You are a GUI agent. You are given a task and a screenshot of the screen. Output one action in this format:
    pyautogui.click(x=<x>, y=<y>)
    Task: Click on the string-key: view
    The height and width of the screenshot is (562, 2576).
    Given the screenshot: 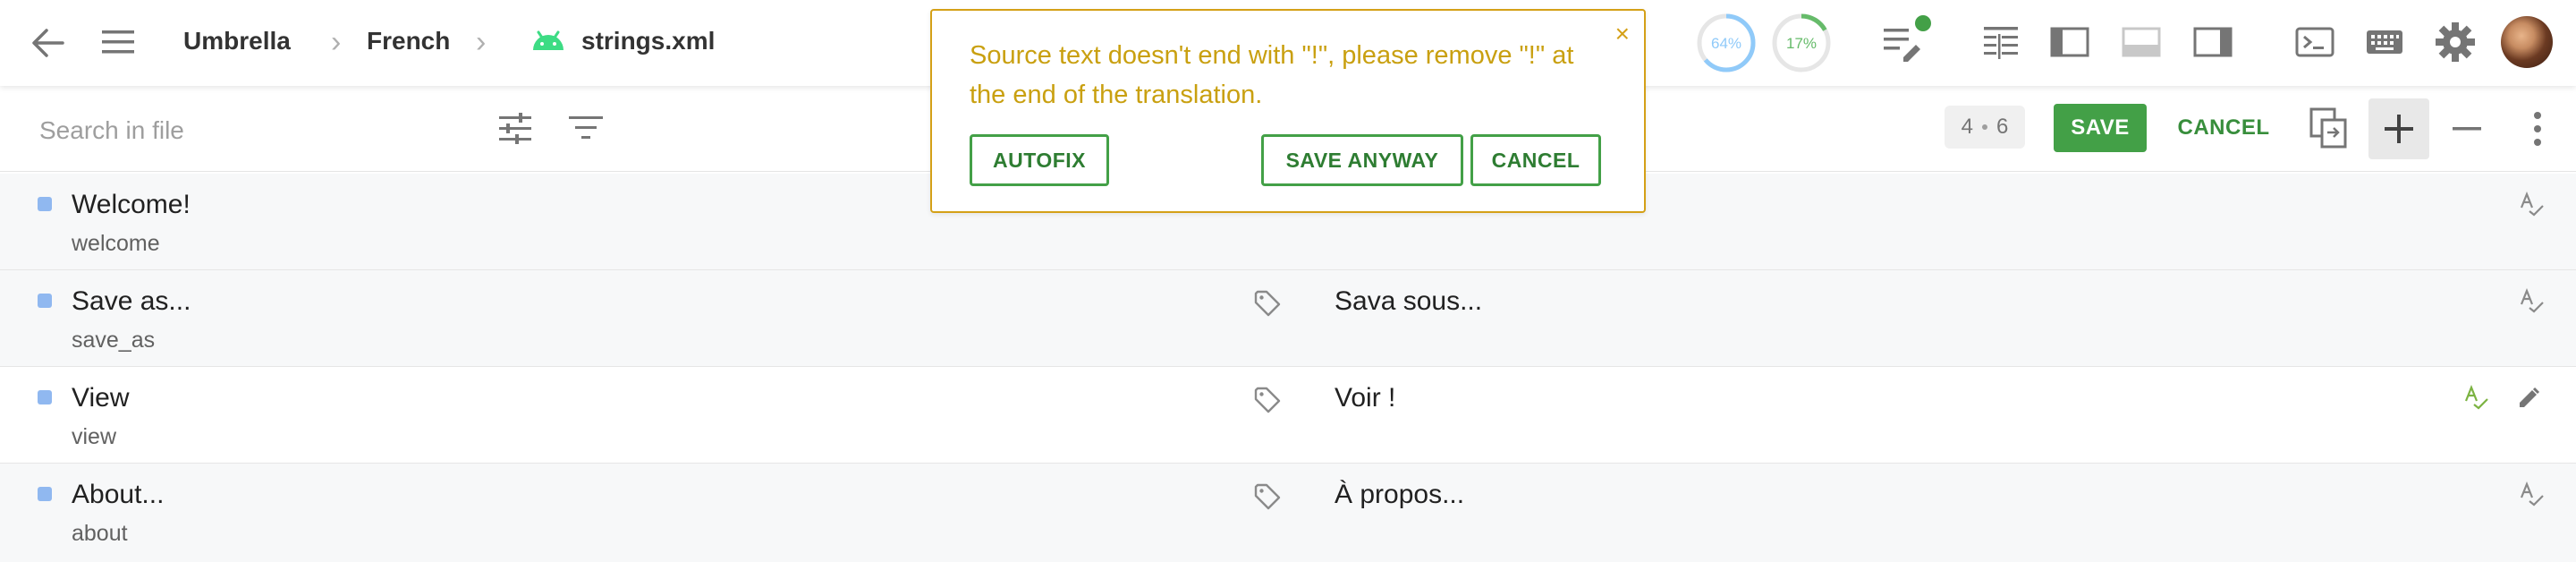 What is the action you would take?
    pyautogui.click(x=94, y=436)
    